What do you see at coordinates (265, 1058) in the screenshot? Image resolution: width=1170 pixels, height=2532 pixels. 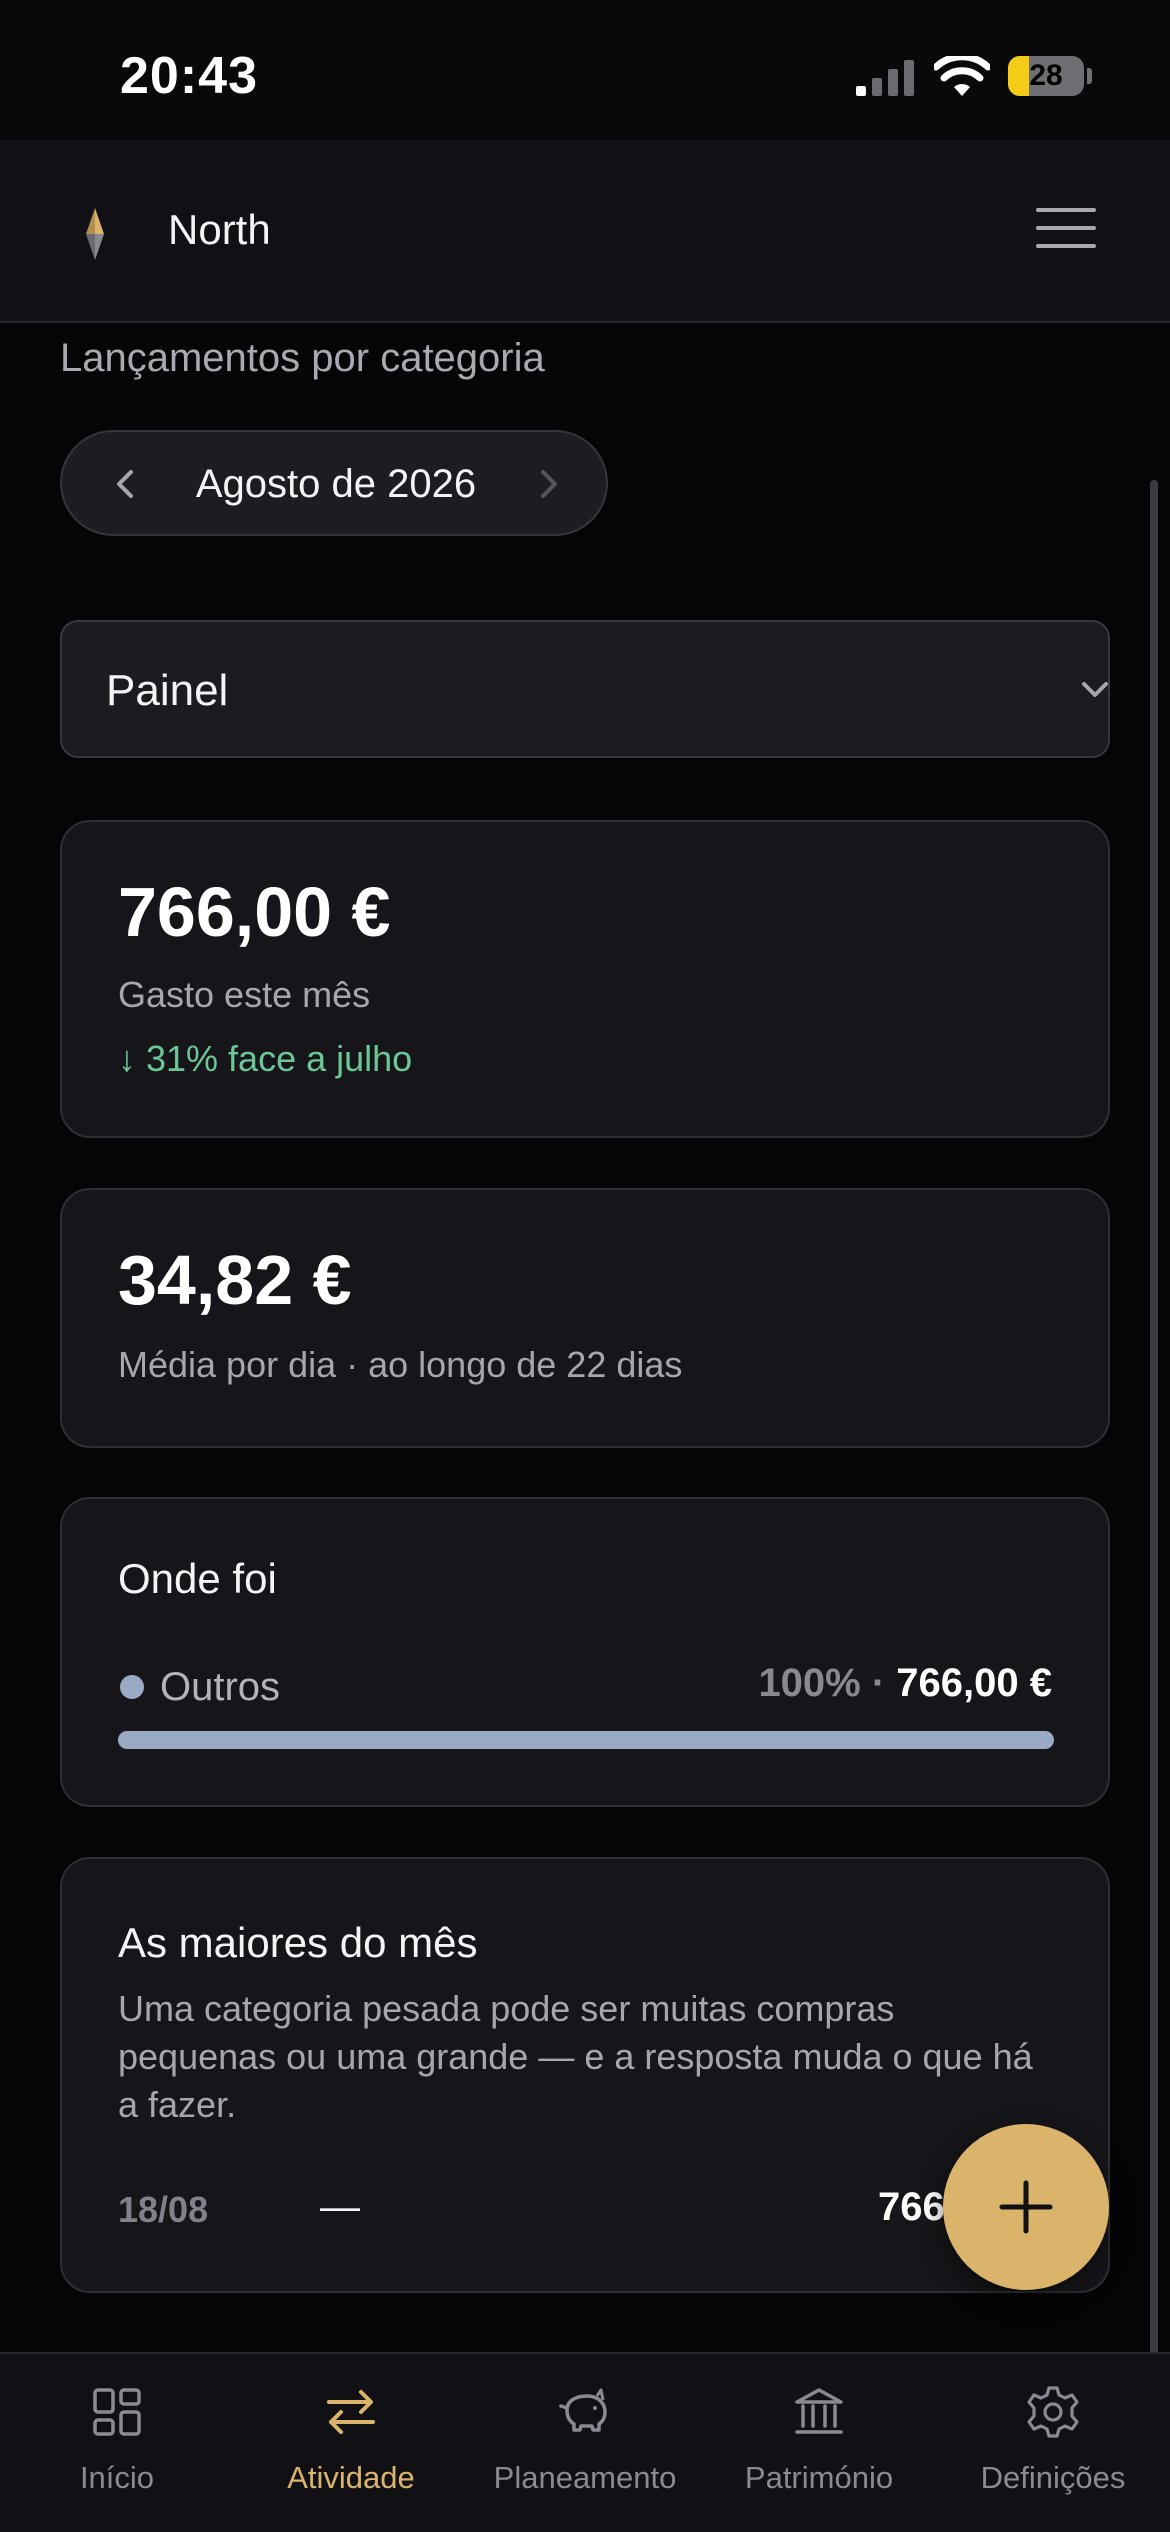 I see `spent-trend: ↓ 31% face a julho` at bounding box center [265, 1058].